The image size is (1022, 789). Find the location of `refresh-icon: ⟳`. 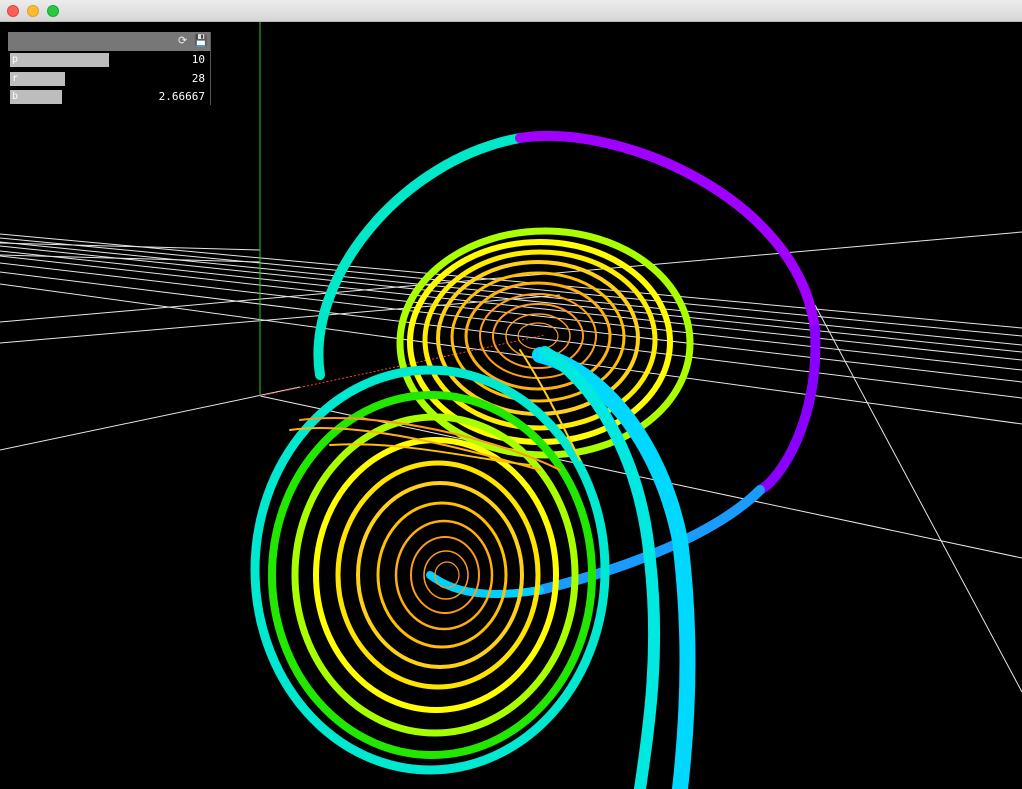

refresh-icon: ⟳ is located at coordinates (182, 41).